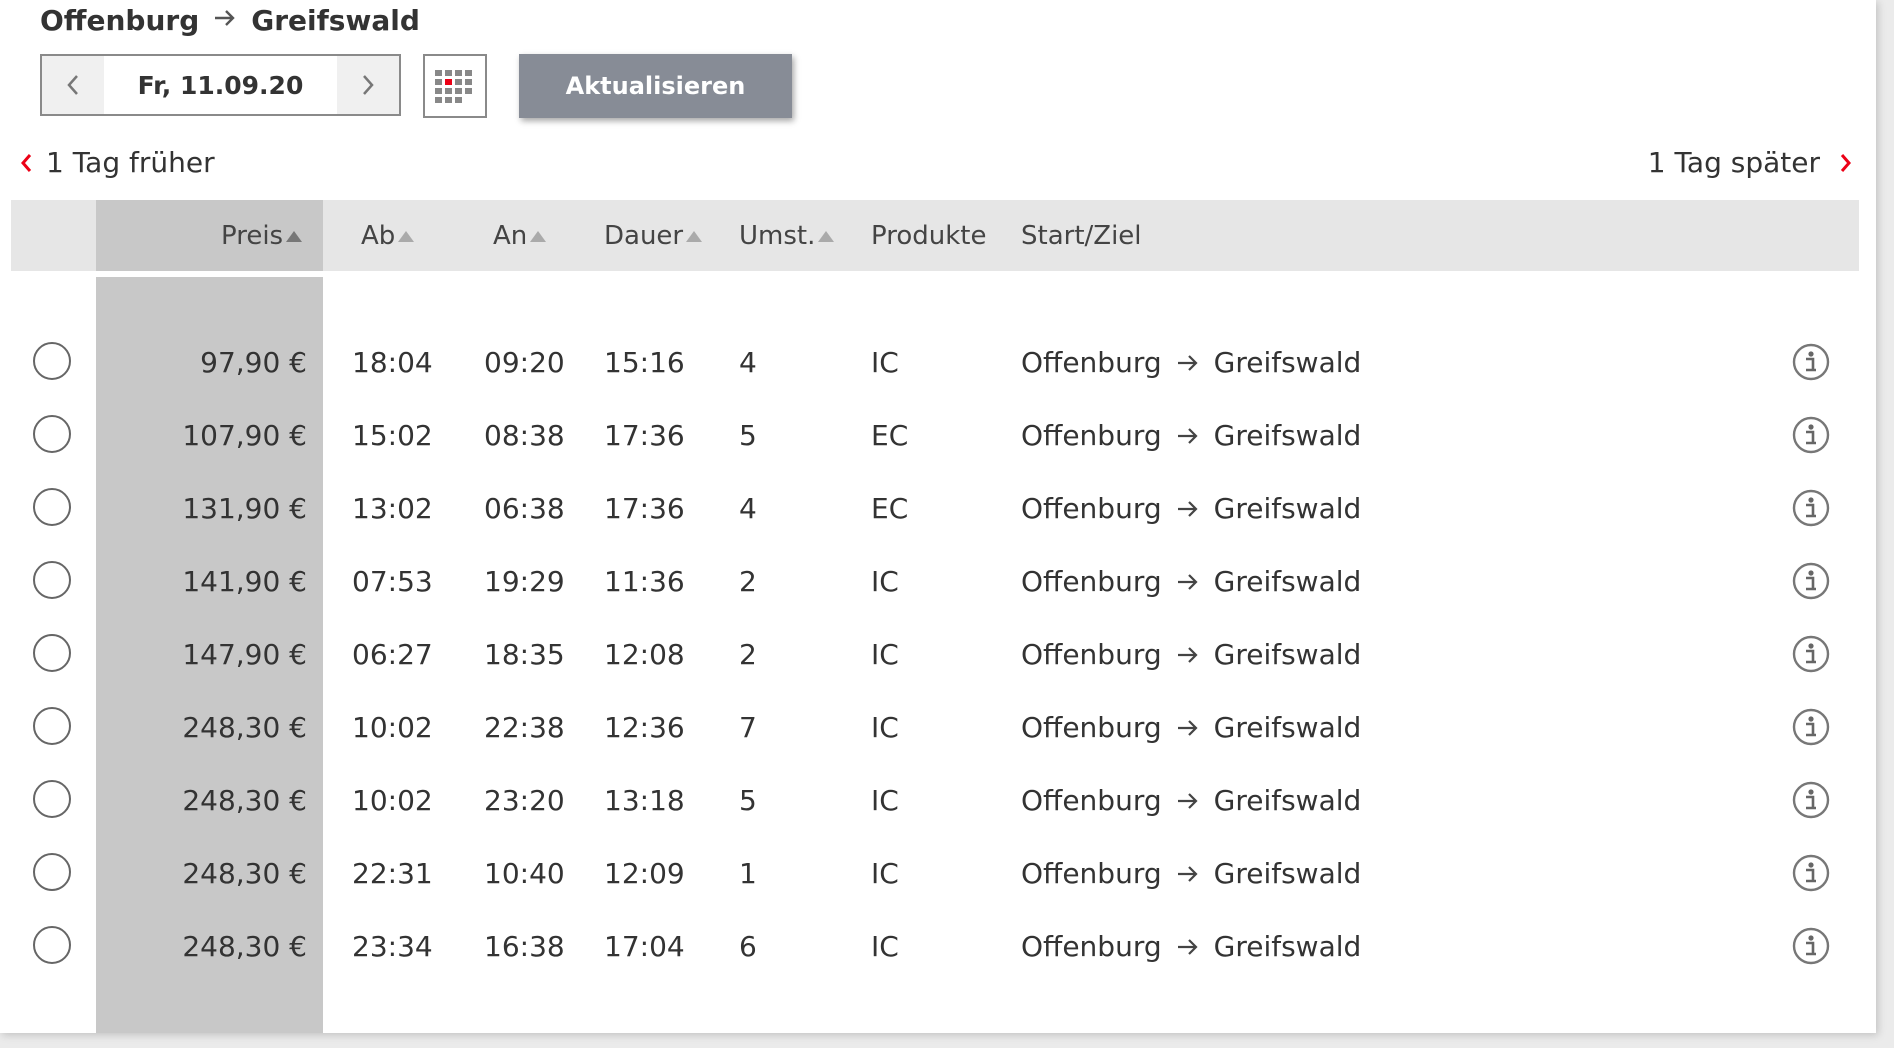 The image size is (1894, 1048). Describe the element at coordinates (244, 581) in the screenshot. I see `price-cell: 141,90 €` at that location.